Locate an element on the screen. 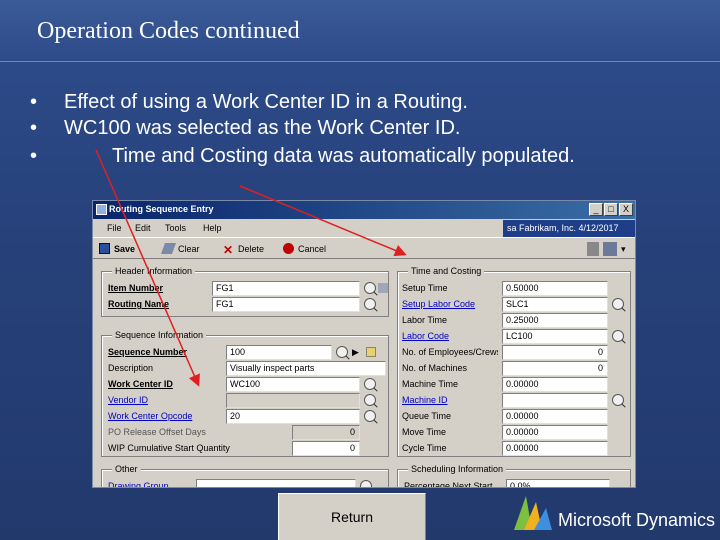 Image resolution: width=720 pixels, height=540 pixels. work-center-id-row: Work Center ID WC100 is located at coordinates (246, 384).